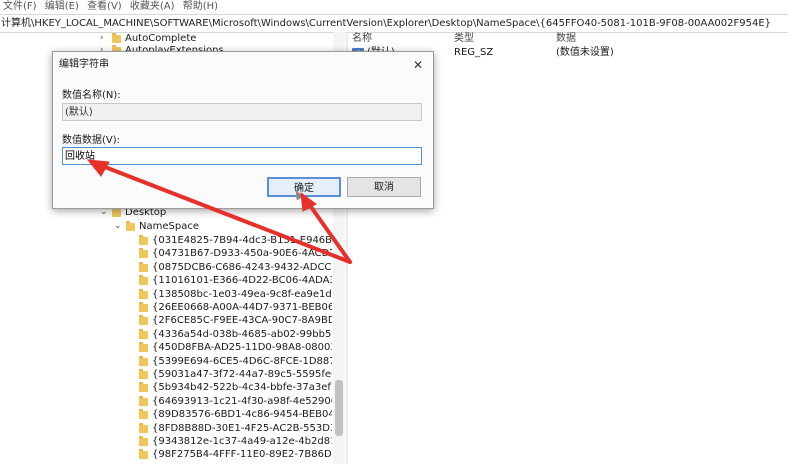  Describe the element at coordinates (235, 294) in the screenshot. I see `tree-item-namespace-child: {138508bc-1e03-49ea-9c8f-ea9e1d0` at that location.